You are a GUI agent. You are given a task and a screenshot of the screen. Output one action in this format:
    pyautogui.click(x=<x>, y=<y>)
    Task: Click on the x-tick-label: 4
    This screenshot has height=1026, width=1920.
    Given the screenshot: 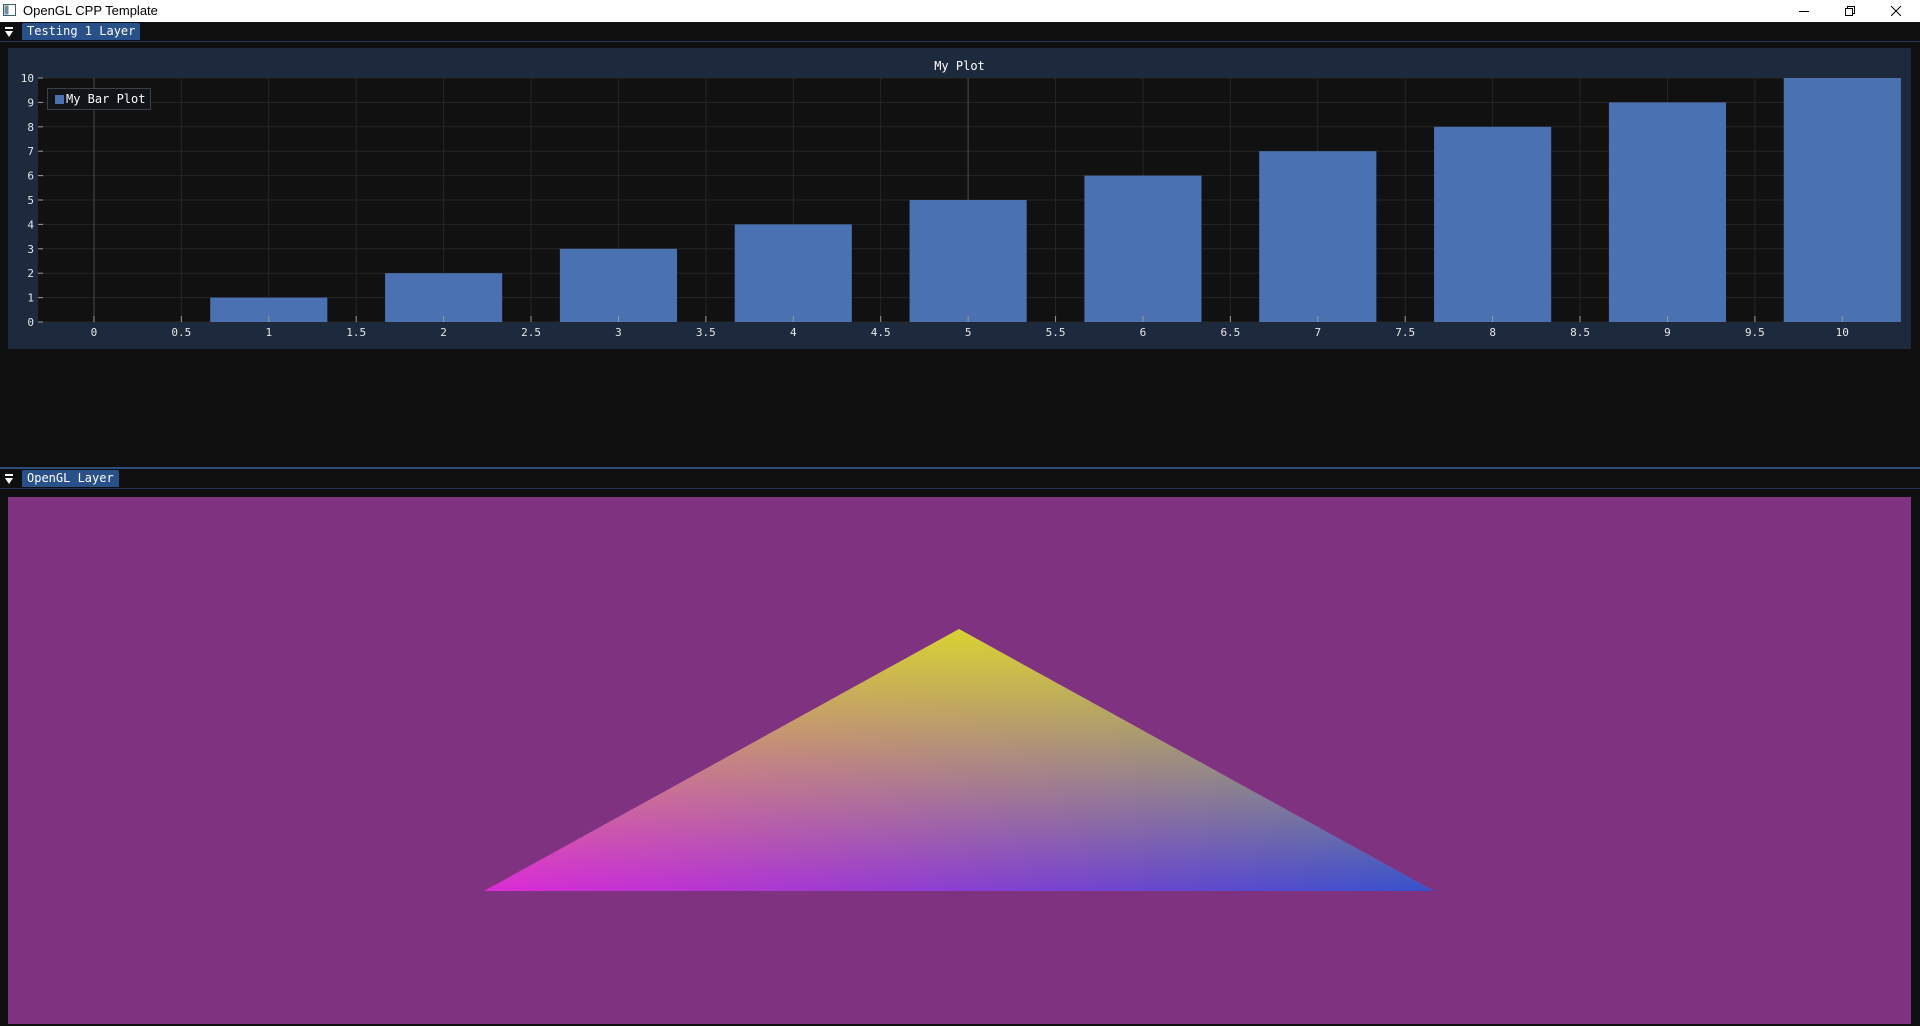 What is the action you would take?
    pyautogui.click(x=793, y=332)
    